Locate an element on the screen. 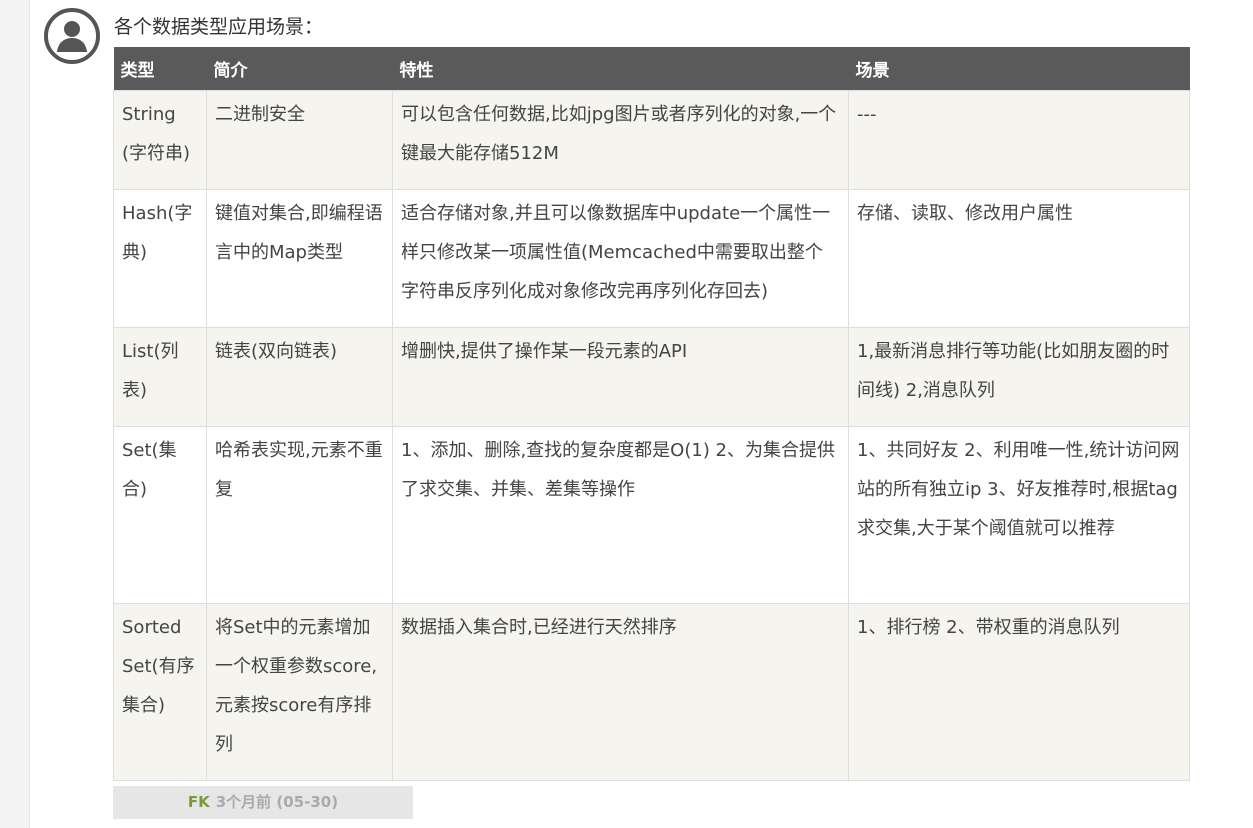  header-type: 类型 is located at coordinates (160, 69).